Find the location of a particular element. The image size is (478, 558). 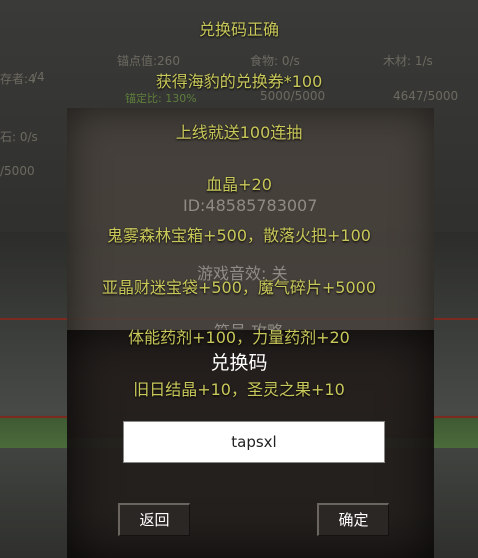

toast-success-message: 兑换码正确 is located at coordinates (238, 29).